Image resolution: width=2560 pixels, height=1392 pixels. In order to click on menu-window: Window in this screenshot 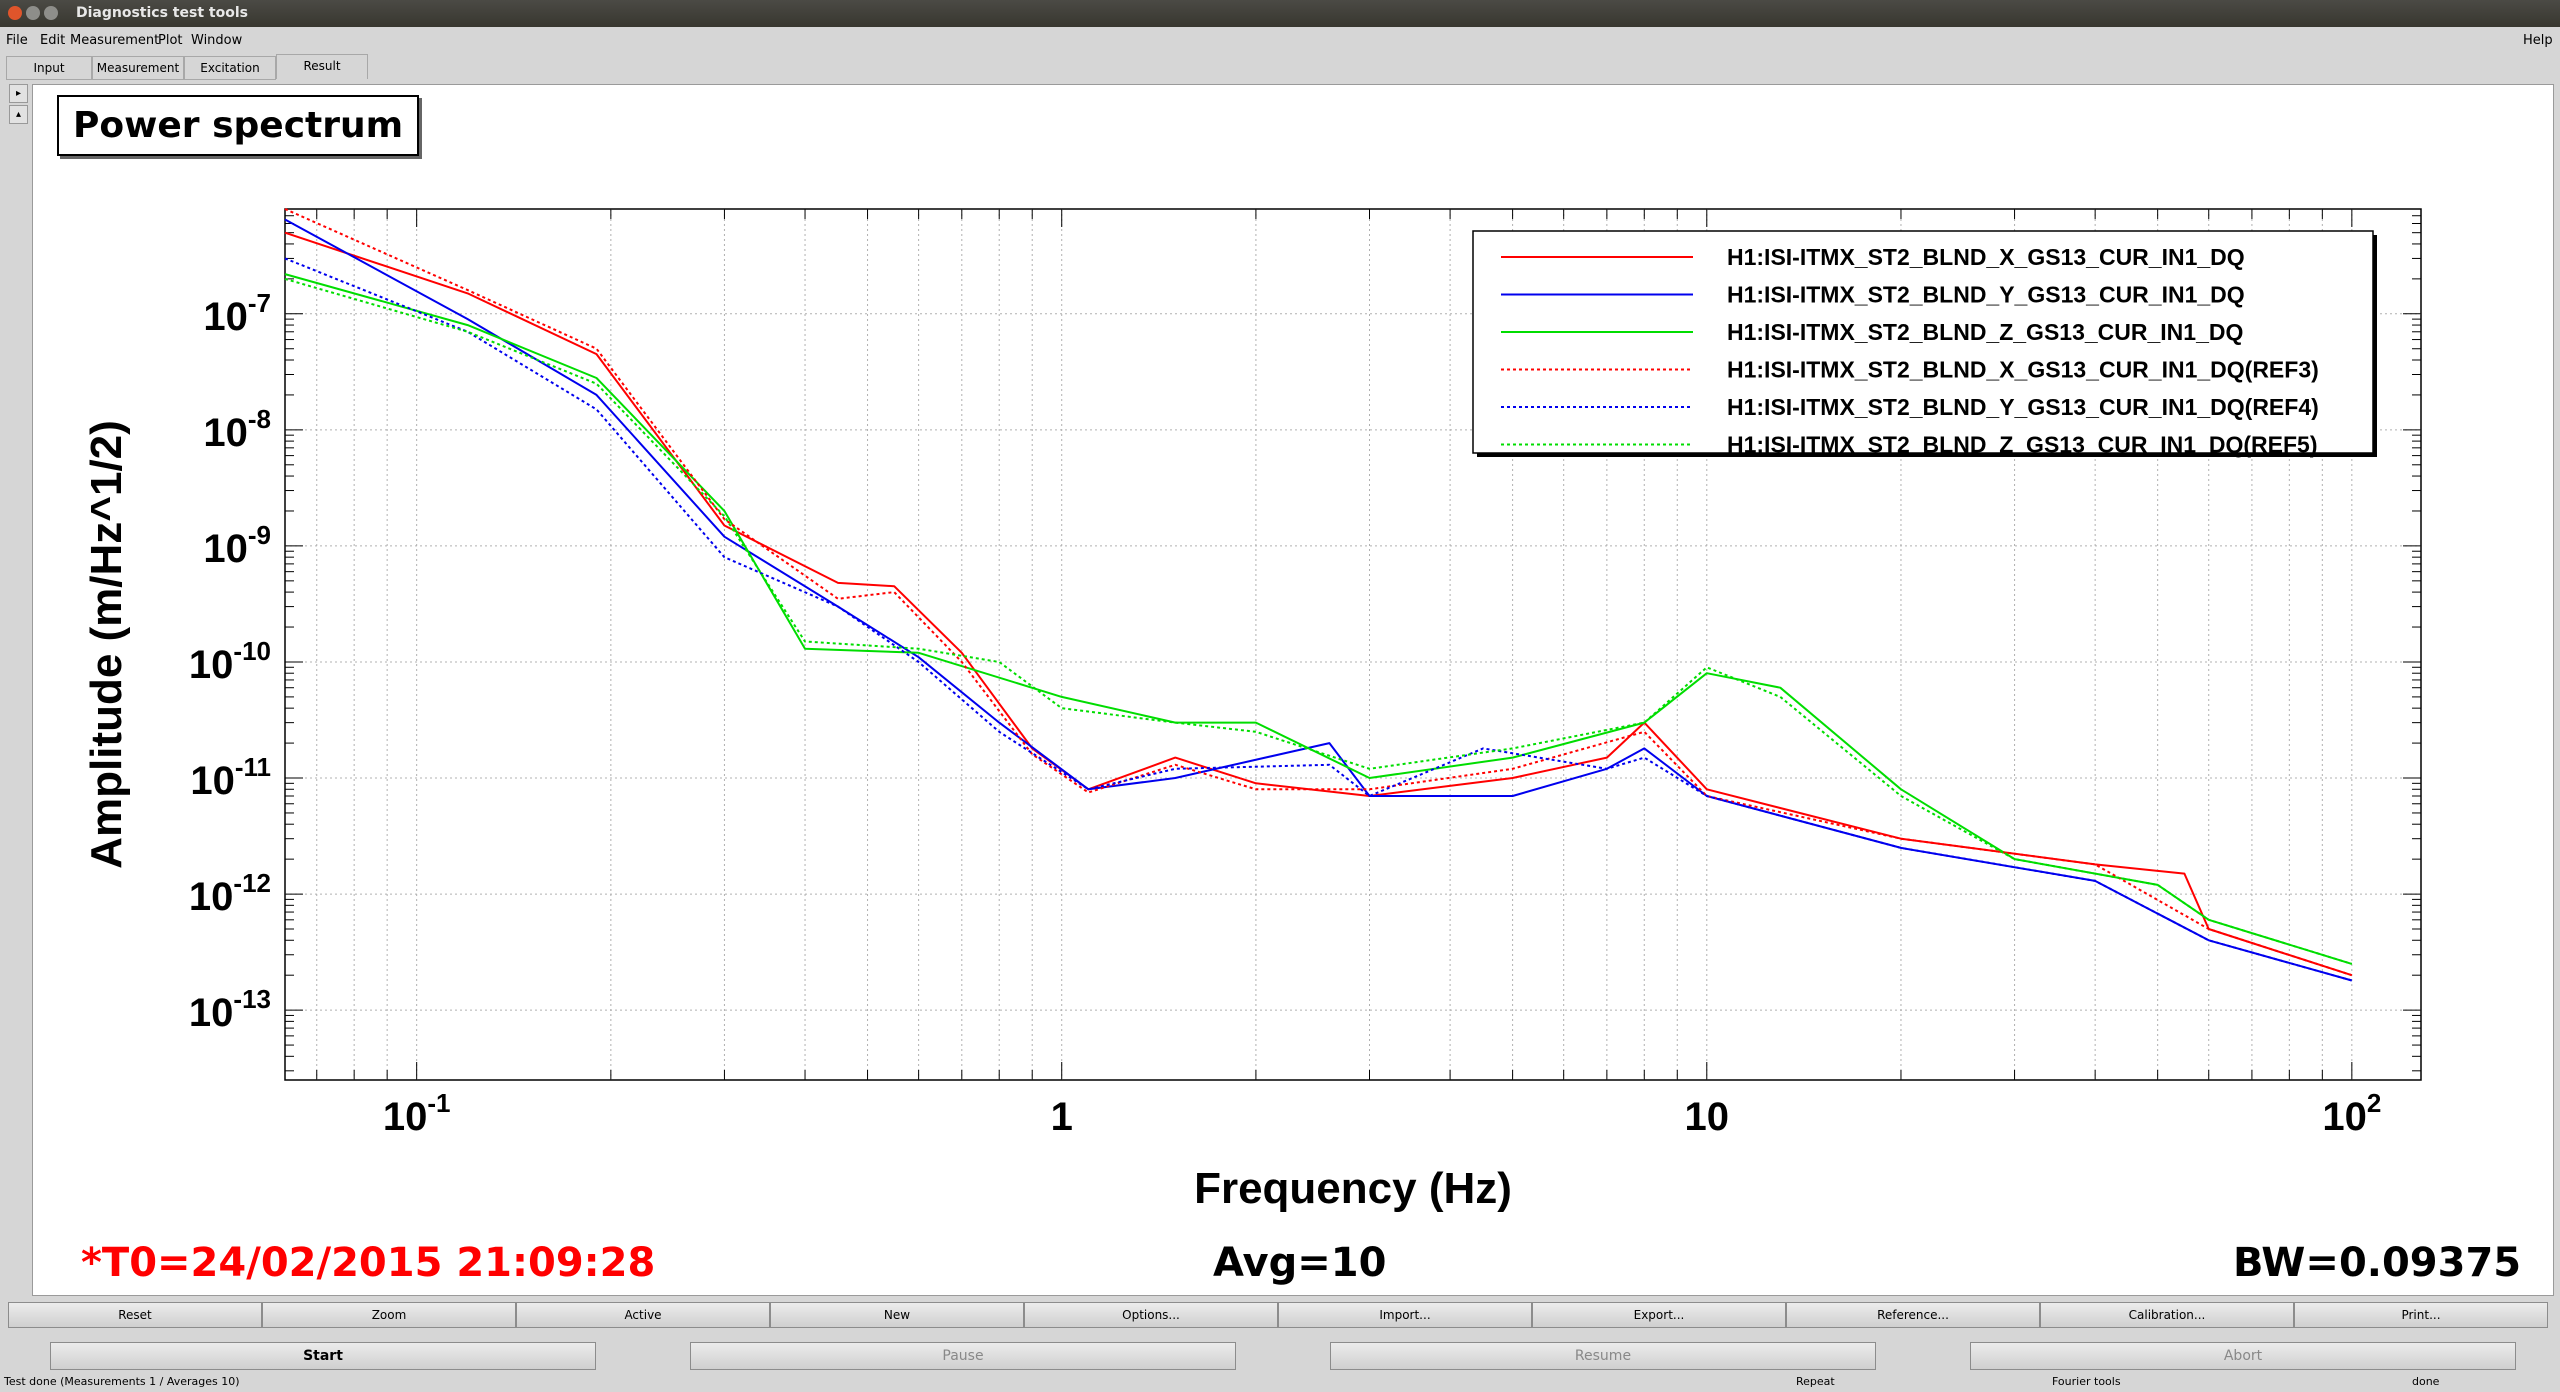, I will do `click(216, 40)`.